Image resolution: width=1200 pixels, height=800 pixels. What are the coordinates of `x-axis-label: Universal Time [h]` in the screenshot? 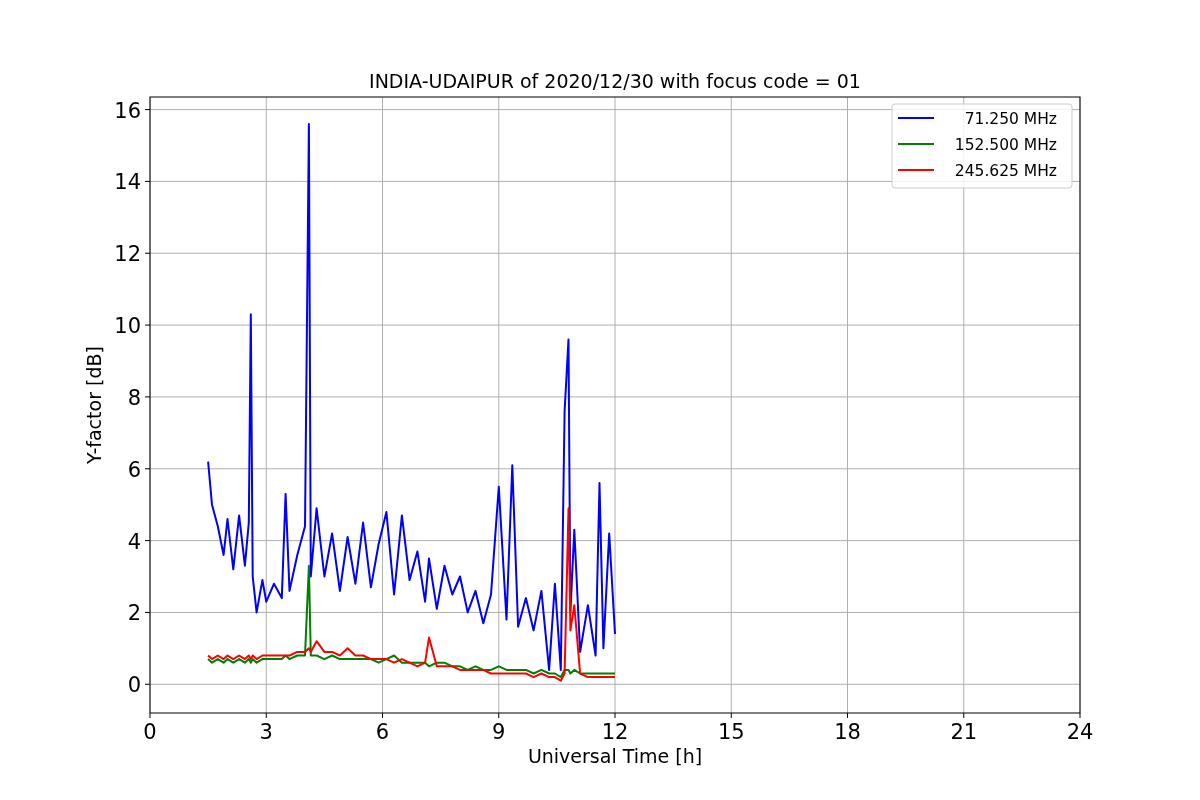 It's located at (615, 756).